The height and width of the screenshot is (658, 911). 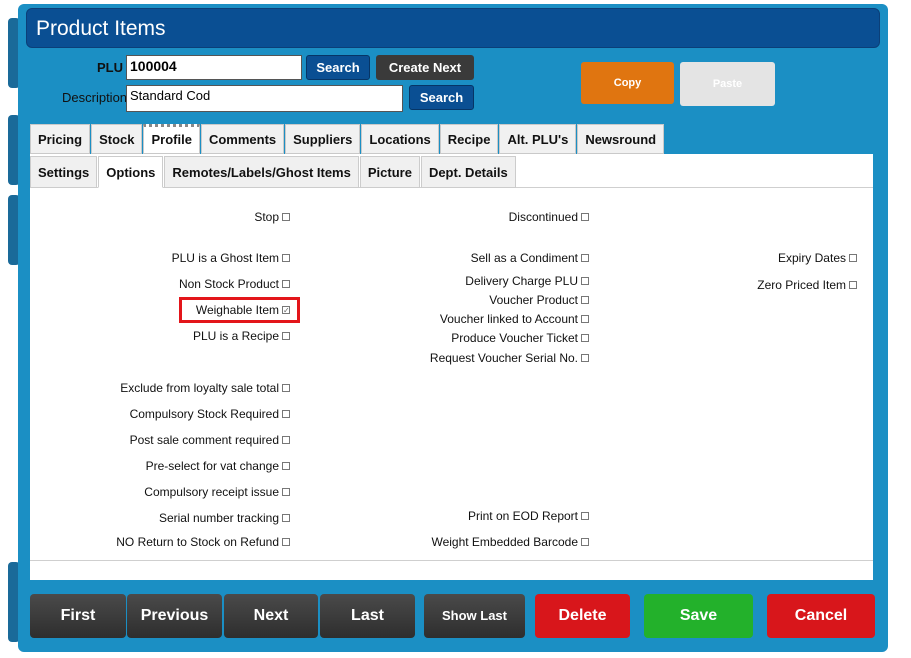 I want to click on plu-label: PLU, so click(x=110, y=67).